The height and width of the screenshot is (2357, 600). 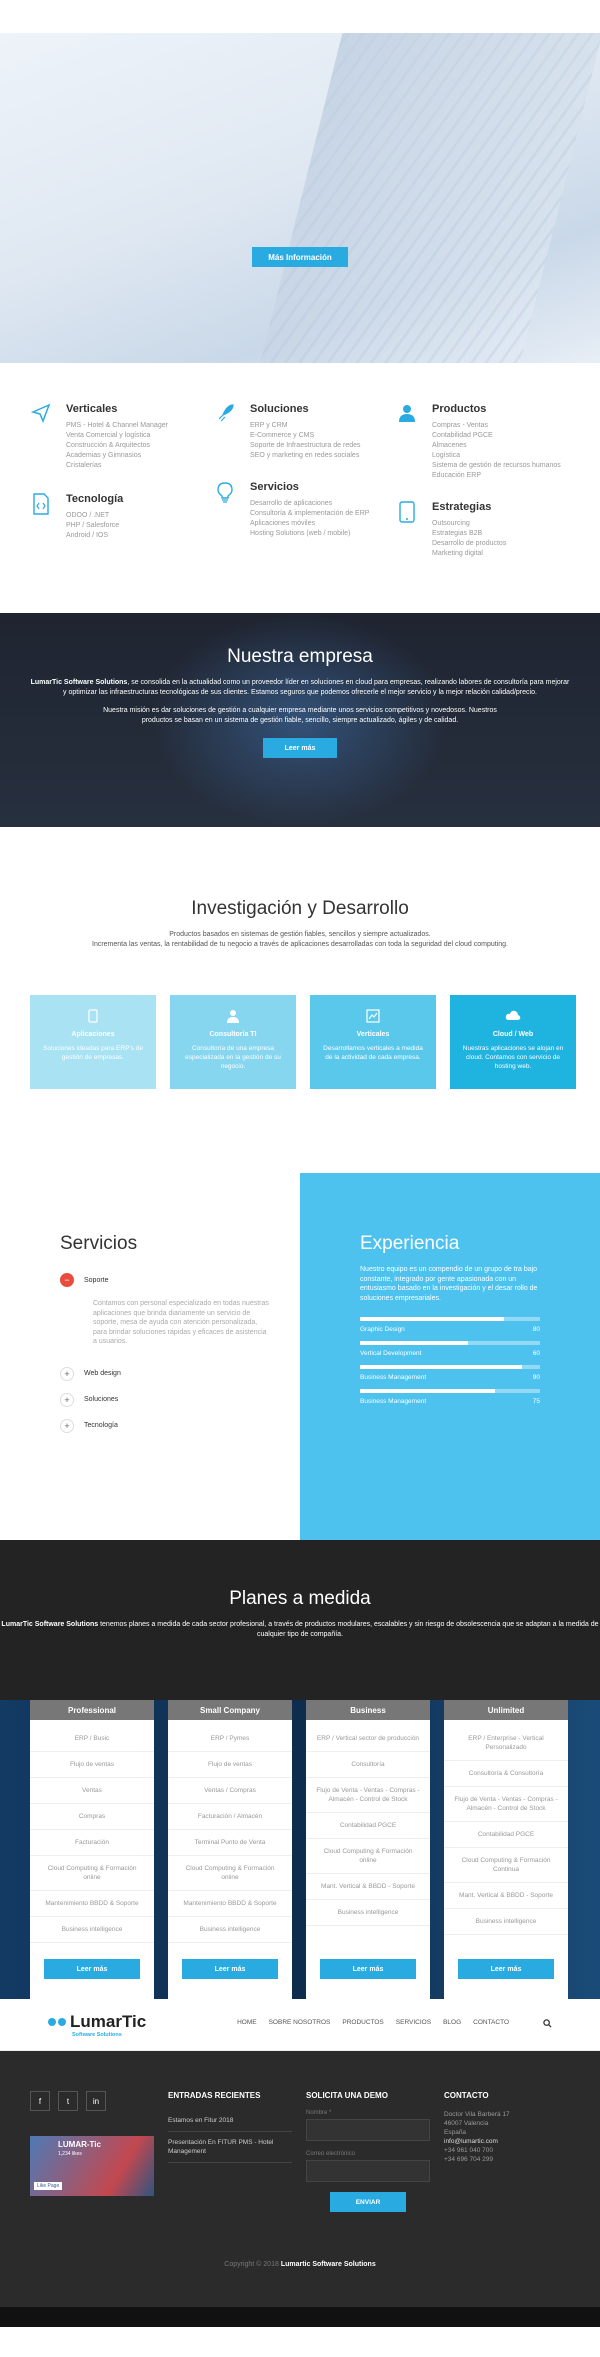 I want to click on plan-feature: Mantenimiento BBDD & Soporte, so click(x=230, y=1904).